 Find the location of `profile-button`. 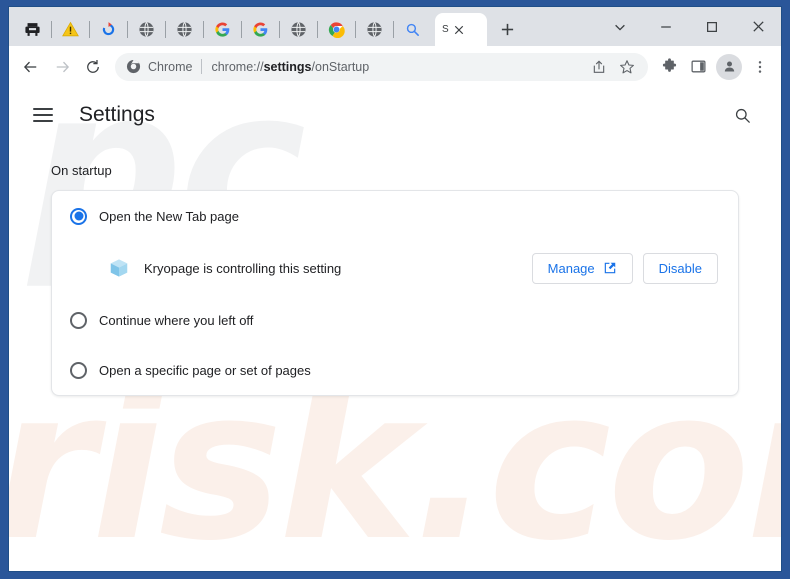

profile-button is located at coordinates (729, 66).